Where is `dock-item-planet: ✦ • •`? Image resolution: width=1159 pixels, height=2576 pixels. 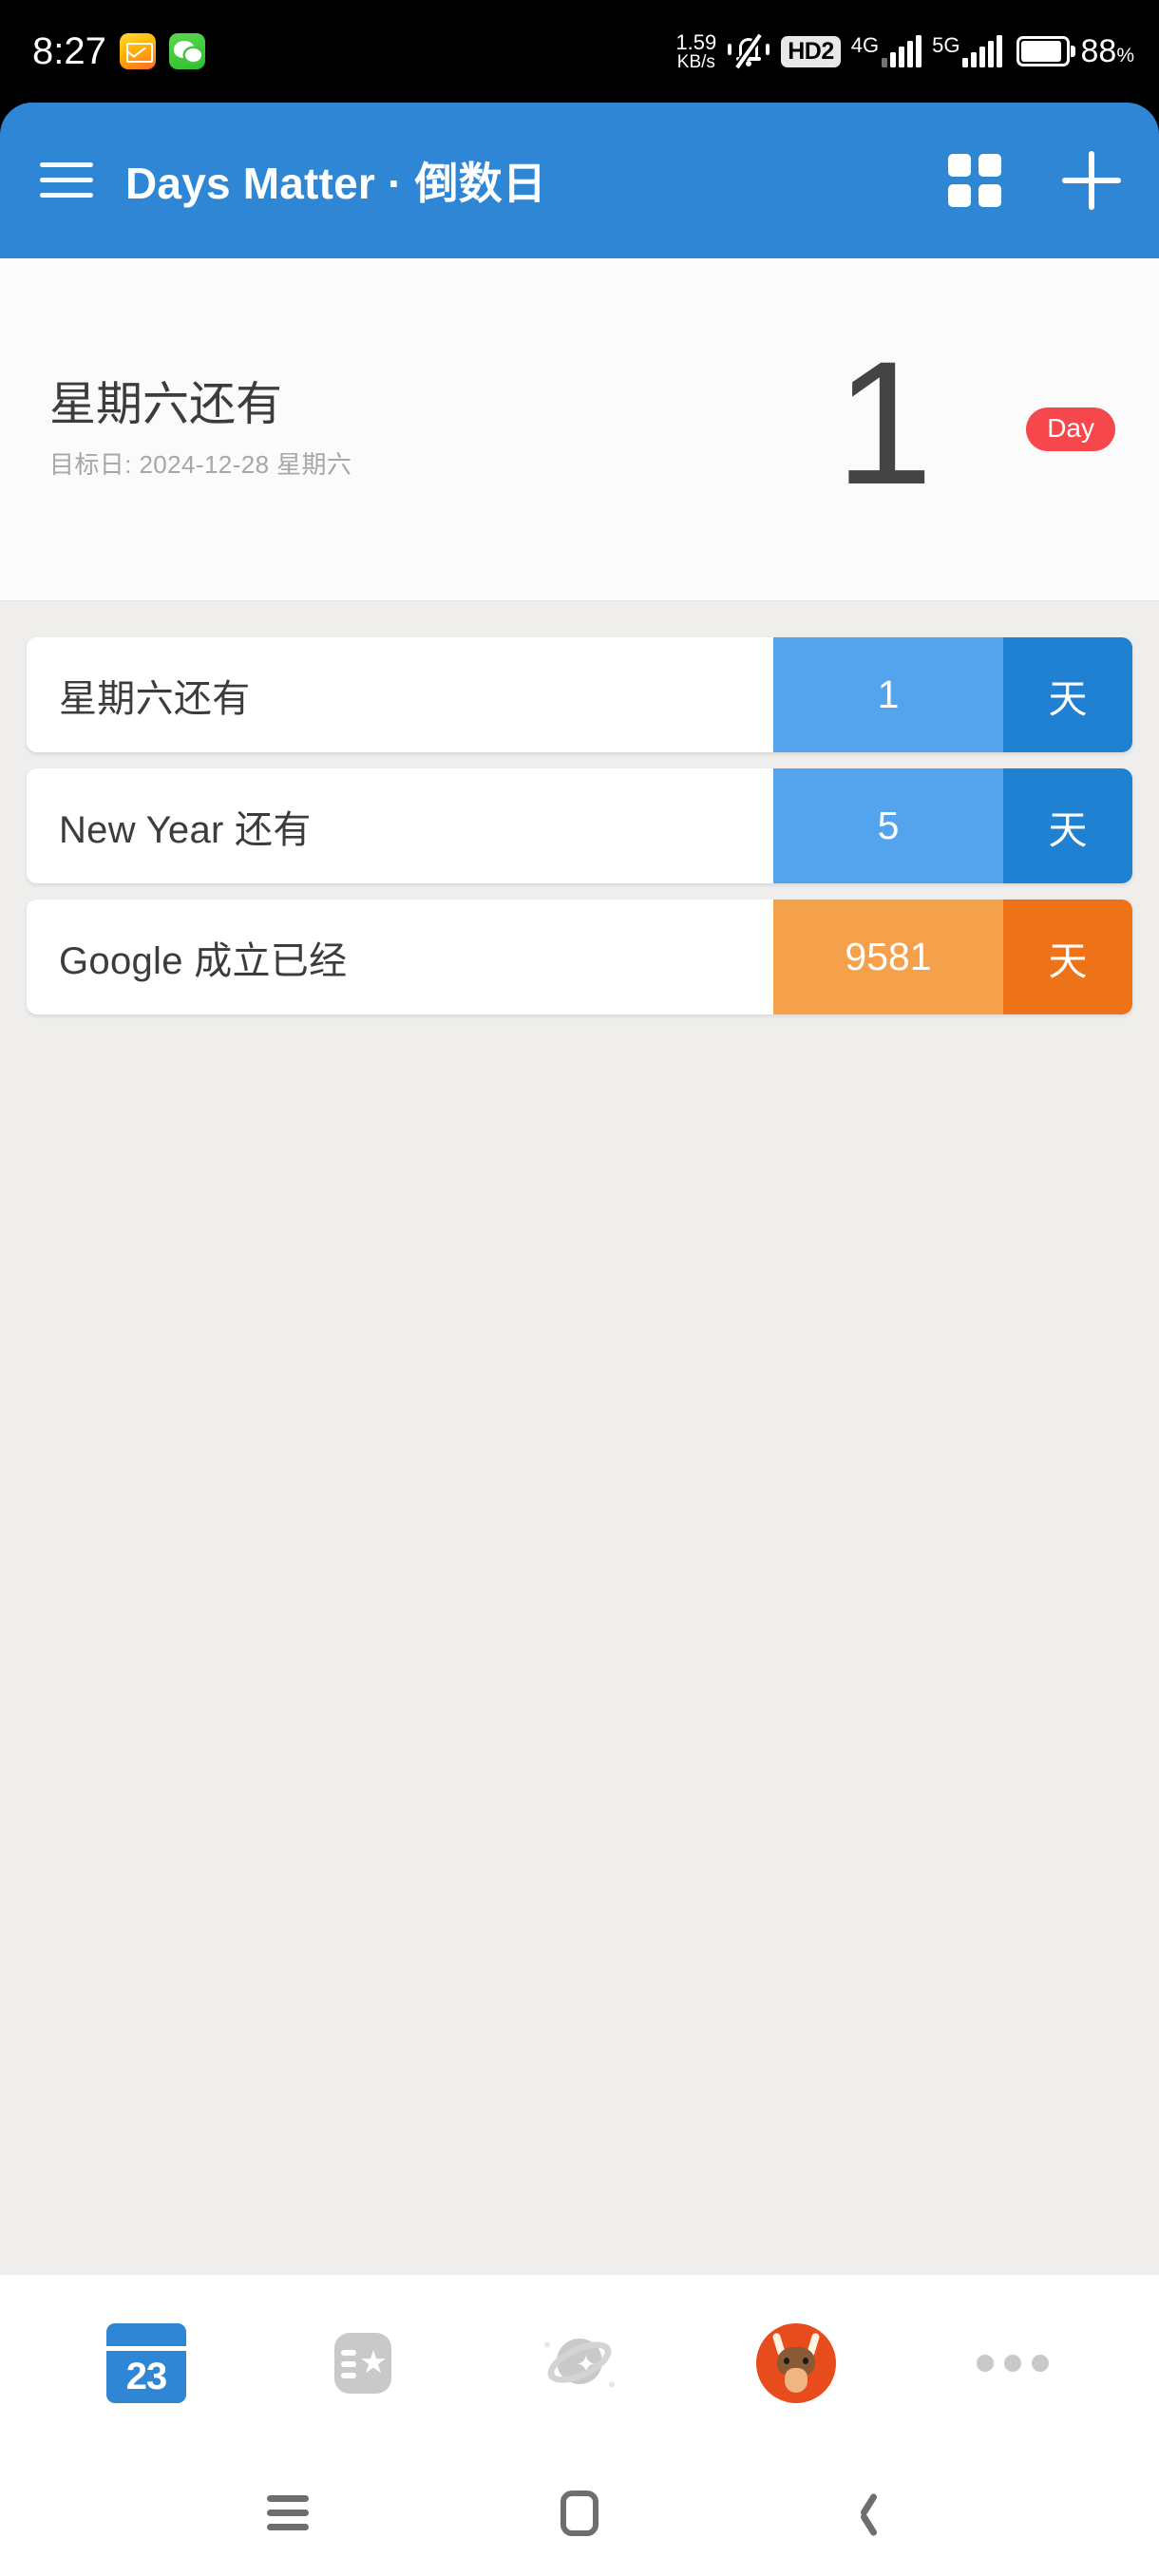
dock-item-planet: ✦ • • is located at coordinates (579, 2363).